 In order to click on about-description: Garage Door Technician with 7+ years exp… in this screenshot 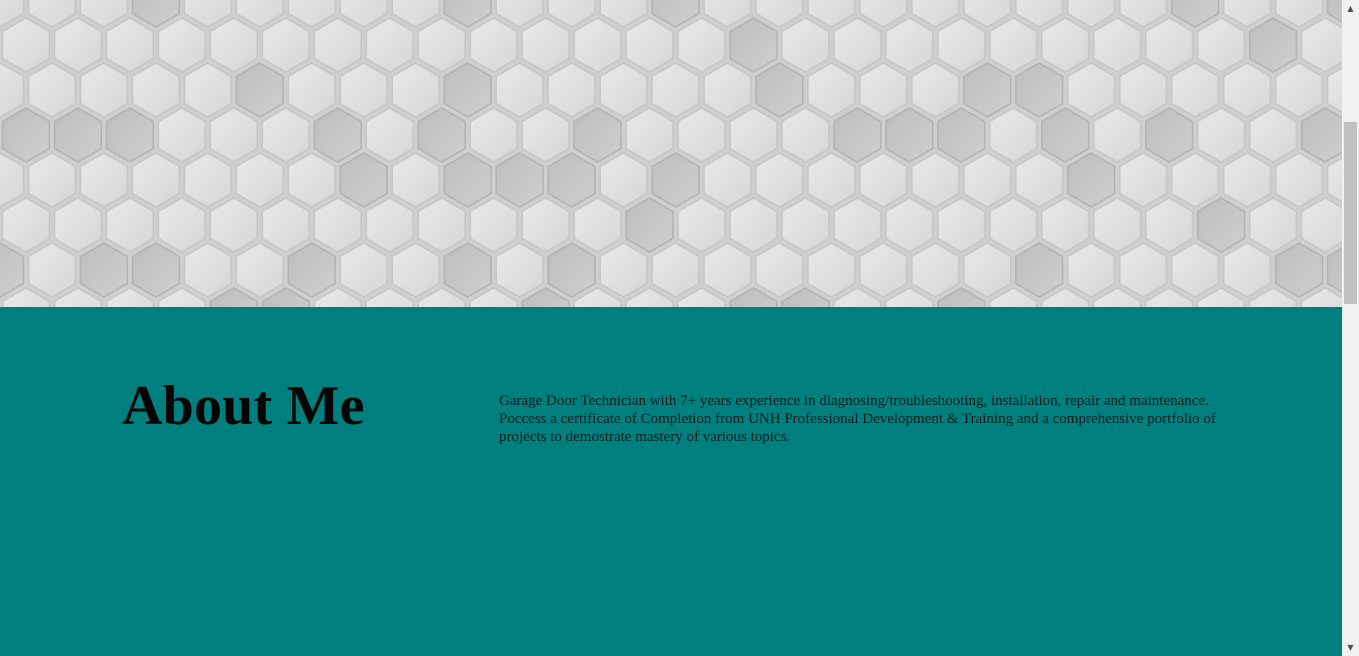, I will do `click(857, 419)`.